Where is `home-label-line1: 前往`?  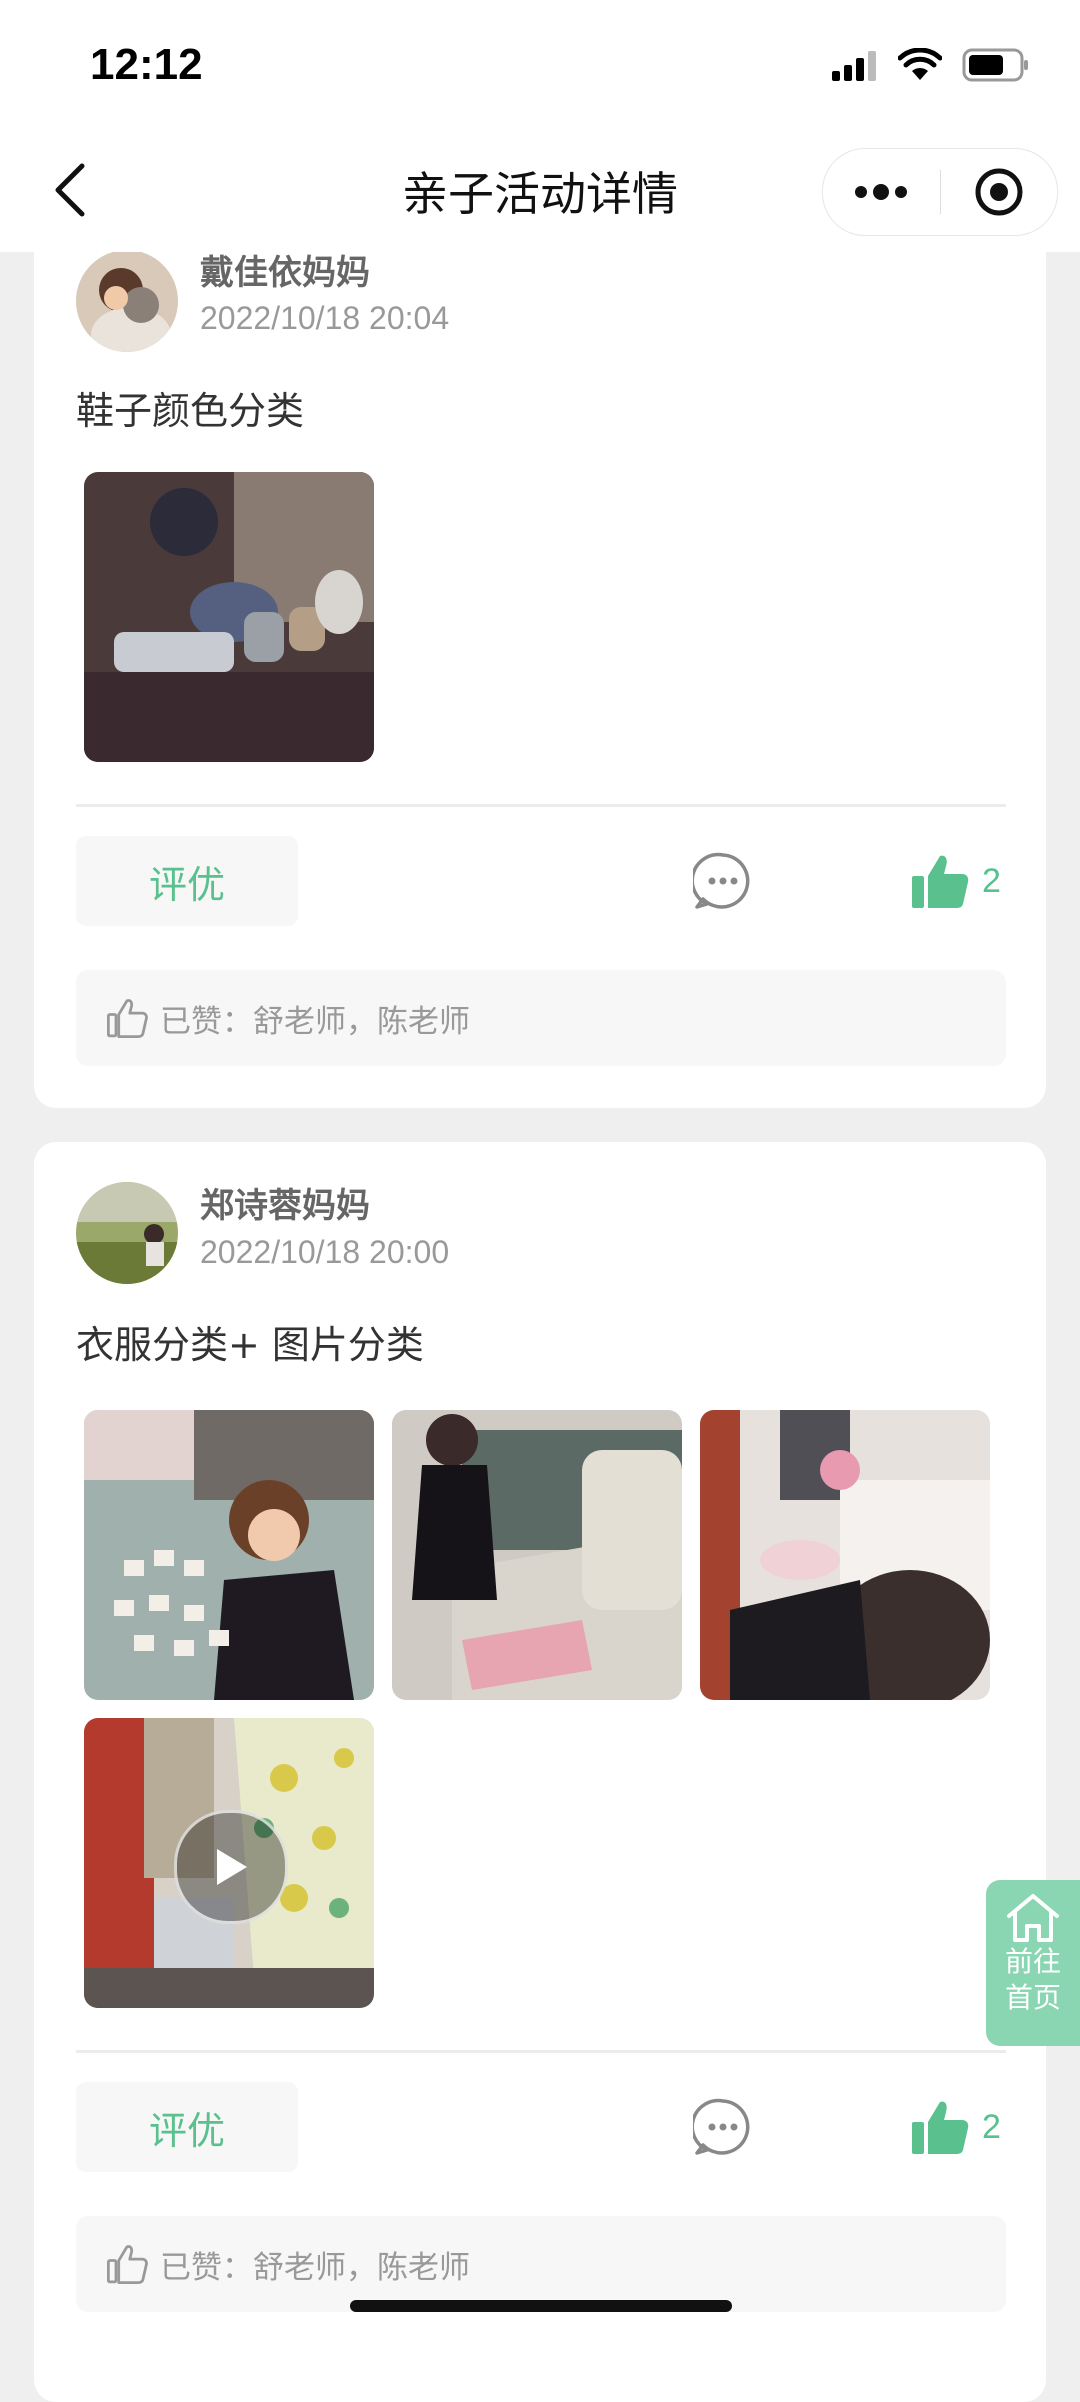
home-label-line1: 前往 is located at coordinates (1032, 1961).